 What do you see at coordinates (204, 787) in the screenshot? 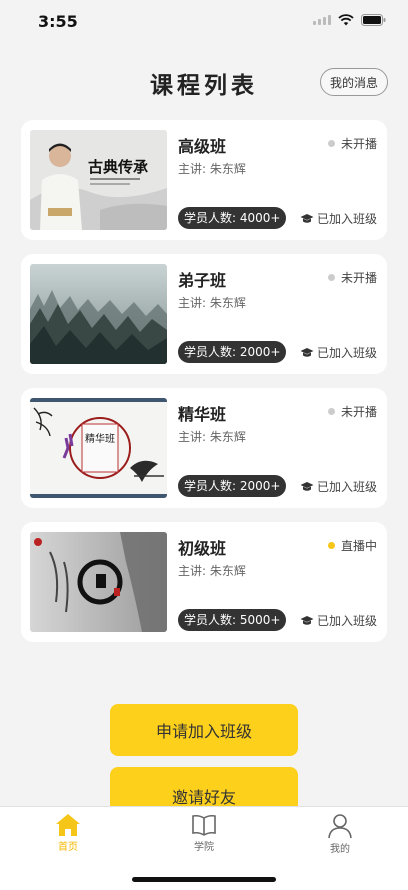
I see `invite-friends-button: 邀请好友` at bounding box center [204, 787].